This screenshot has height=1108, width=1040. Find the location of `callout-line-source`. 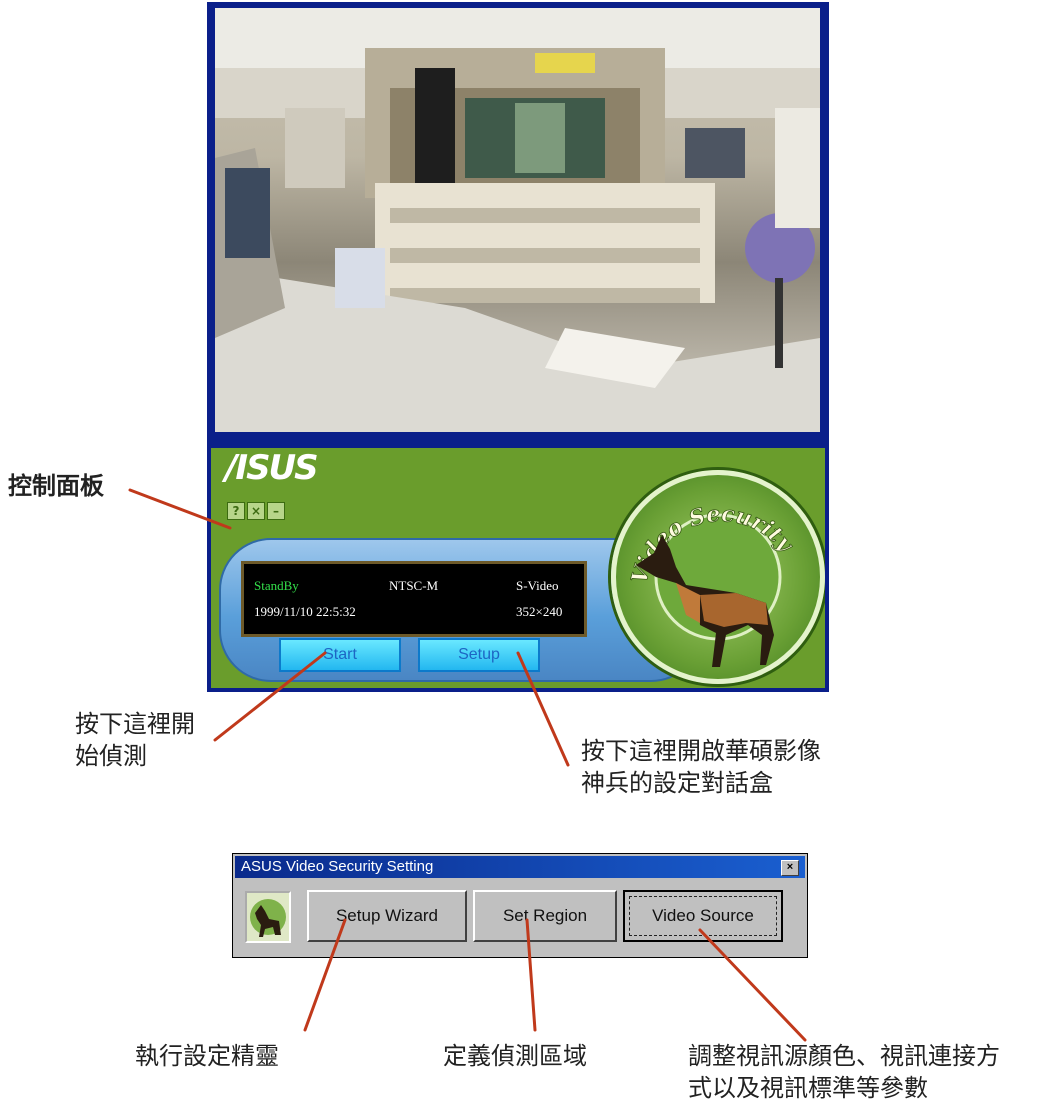

callout-line-source is located at coordinates (752, 985).